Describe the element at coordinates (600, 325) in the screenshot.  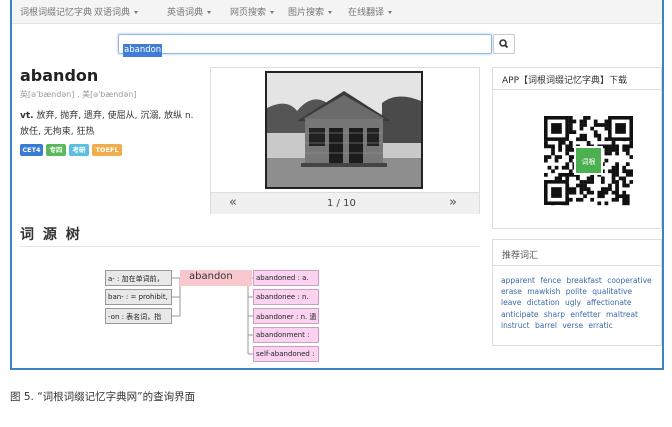
I see `recommended-word-link: erratic` at that location.